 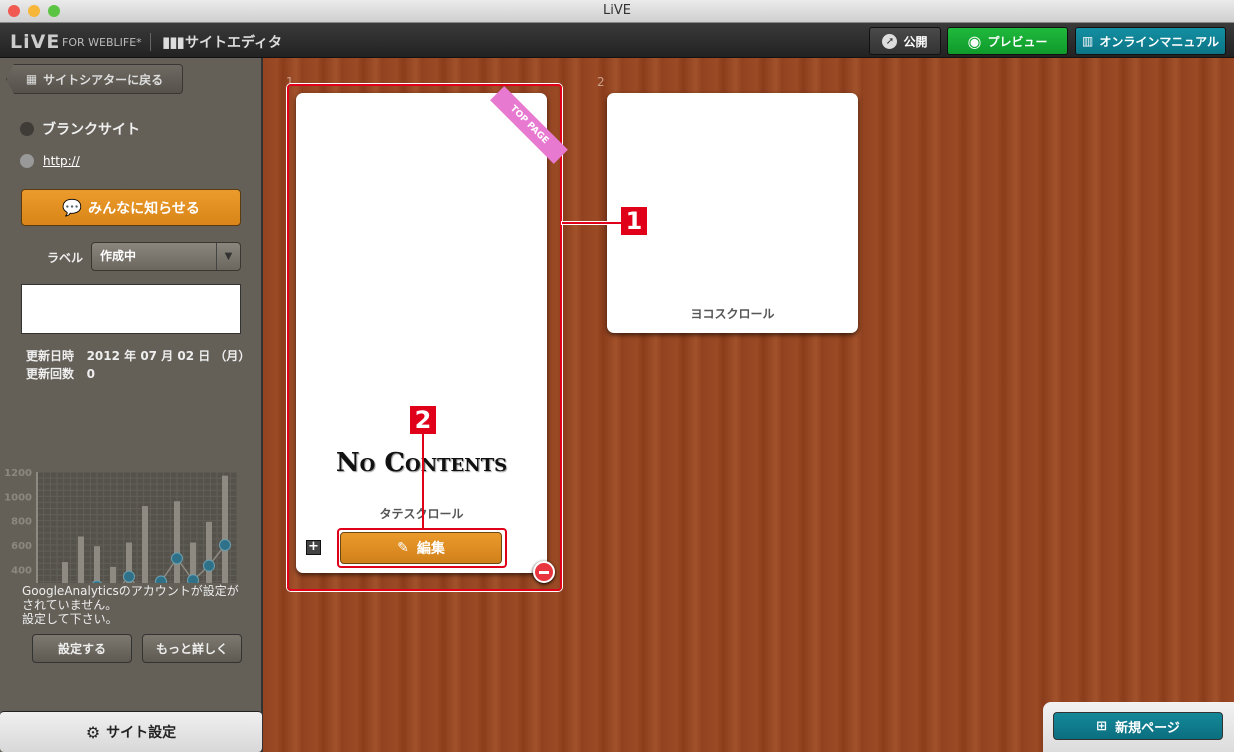 I want to click on logo-subtitle: FOR WEBLIFE*, so click(x=102, y=42).